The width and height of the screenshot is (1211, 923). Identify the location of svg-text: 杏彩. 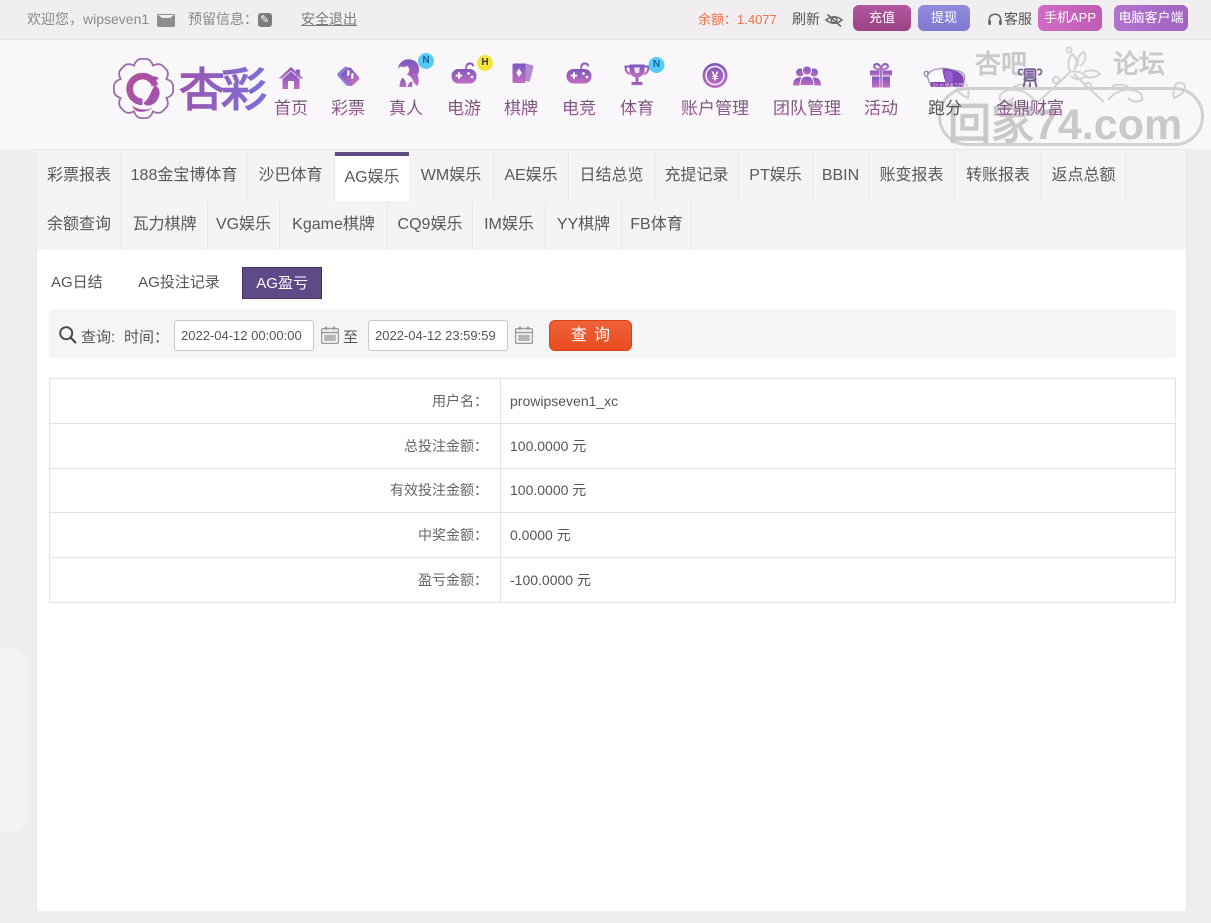
(223, 90).